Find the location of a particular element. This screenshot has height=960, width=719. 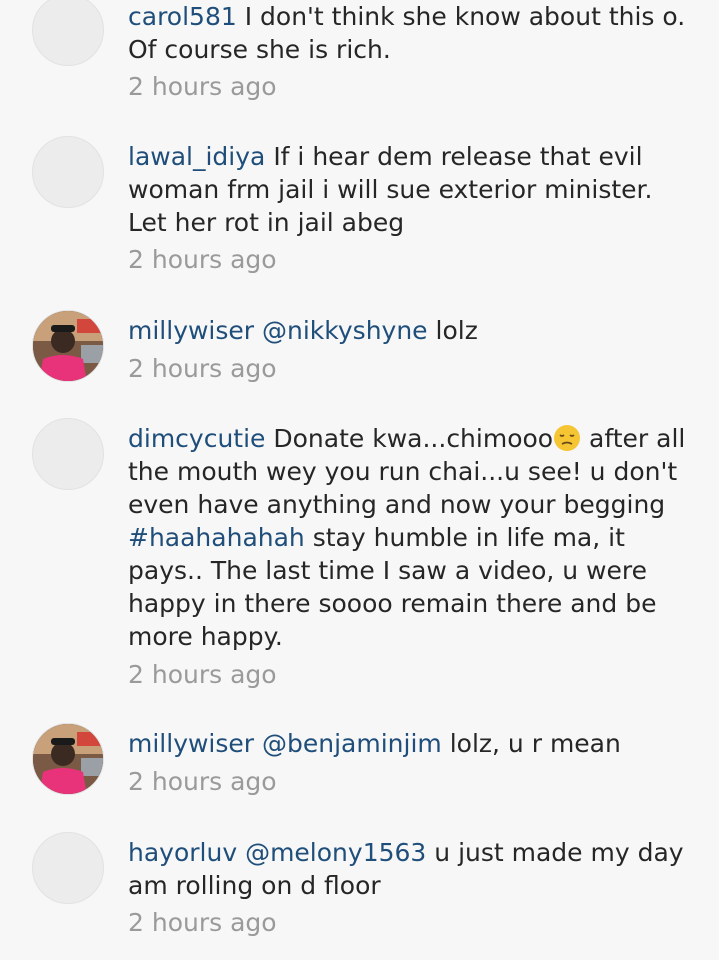

mention-link: @melony1563 is located at coordinates (335, 852).